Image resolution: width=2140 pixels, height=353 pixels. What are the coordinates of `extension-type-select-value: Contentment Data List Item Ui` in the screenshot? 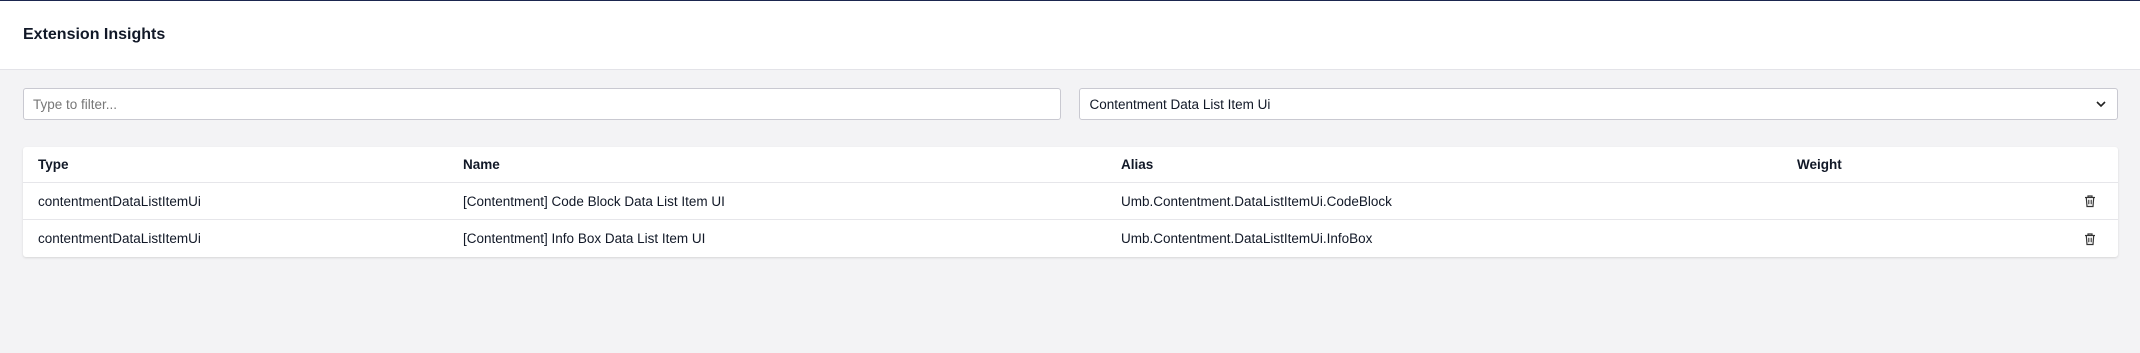 It's located at (1180, 104).